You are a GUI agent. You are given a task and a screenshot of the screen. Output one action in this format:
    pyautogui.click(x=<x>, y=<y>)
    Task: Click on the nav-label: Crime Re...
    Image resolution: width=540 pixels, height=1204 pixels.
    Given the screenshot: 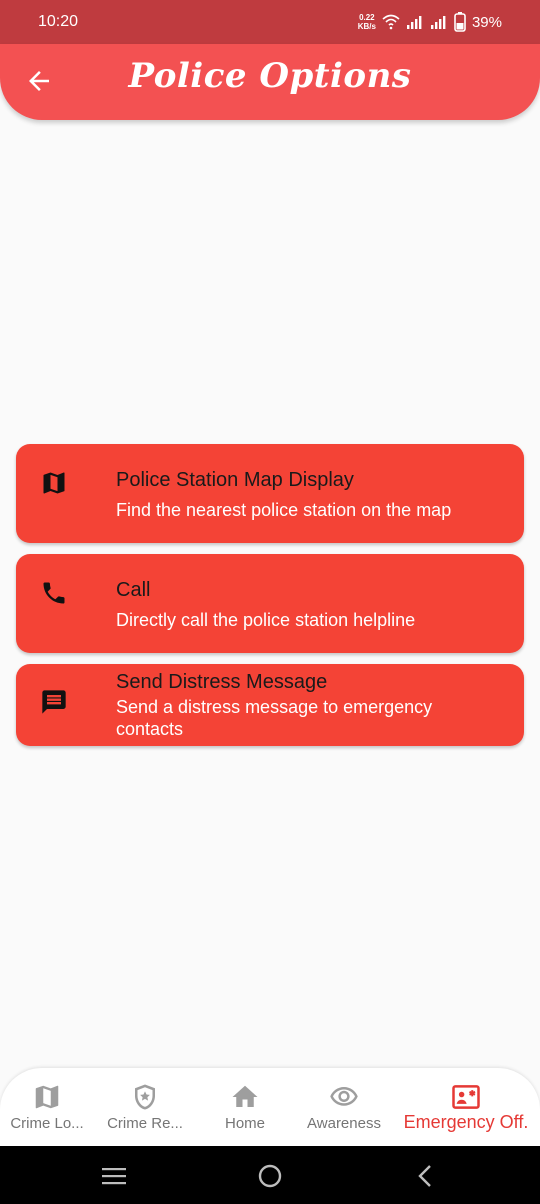 What is the action you would take?
    pyautogui.click(x=145, y=1123)
    